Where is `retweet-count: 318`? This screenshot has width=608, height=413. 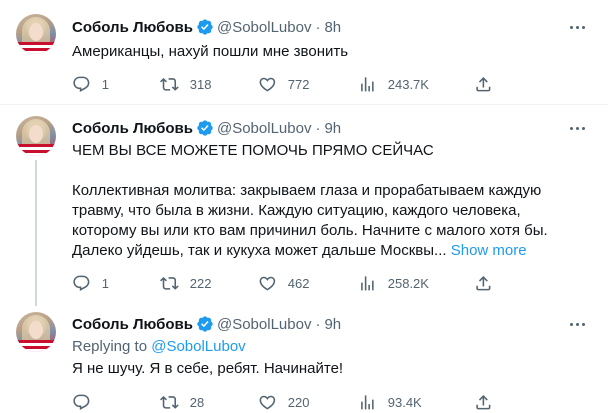 retweet-count: 318 is located at coordinates (200, 84).